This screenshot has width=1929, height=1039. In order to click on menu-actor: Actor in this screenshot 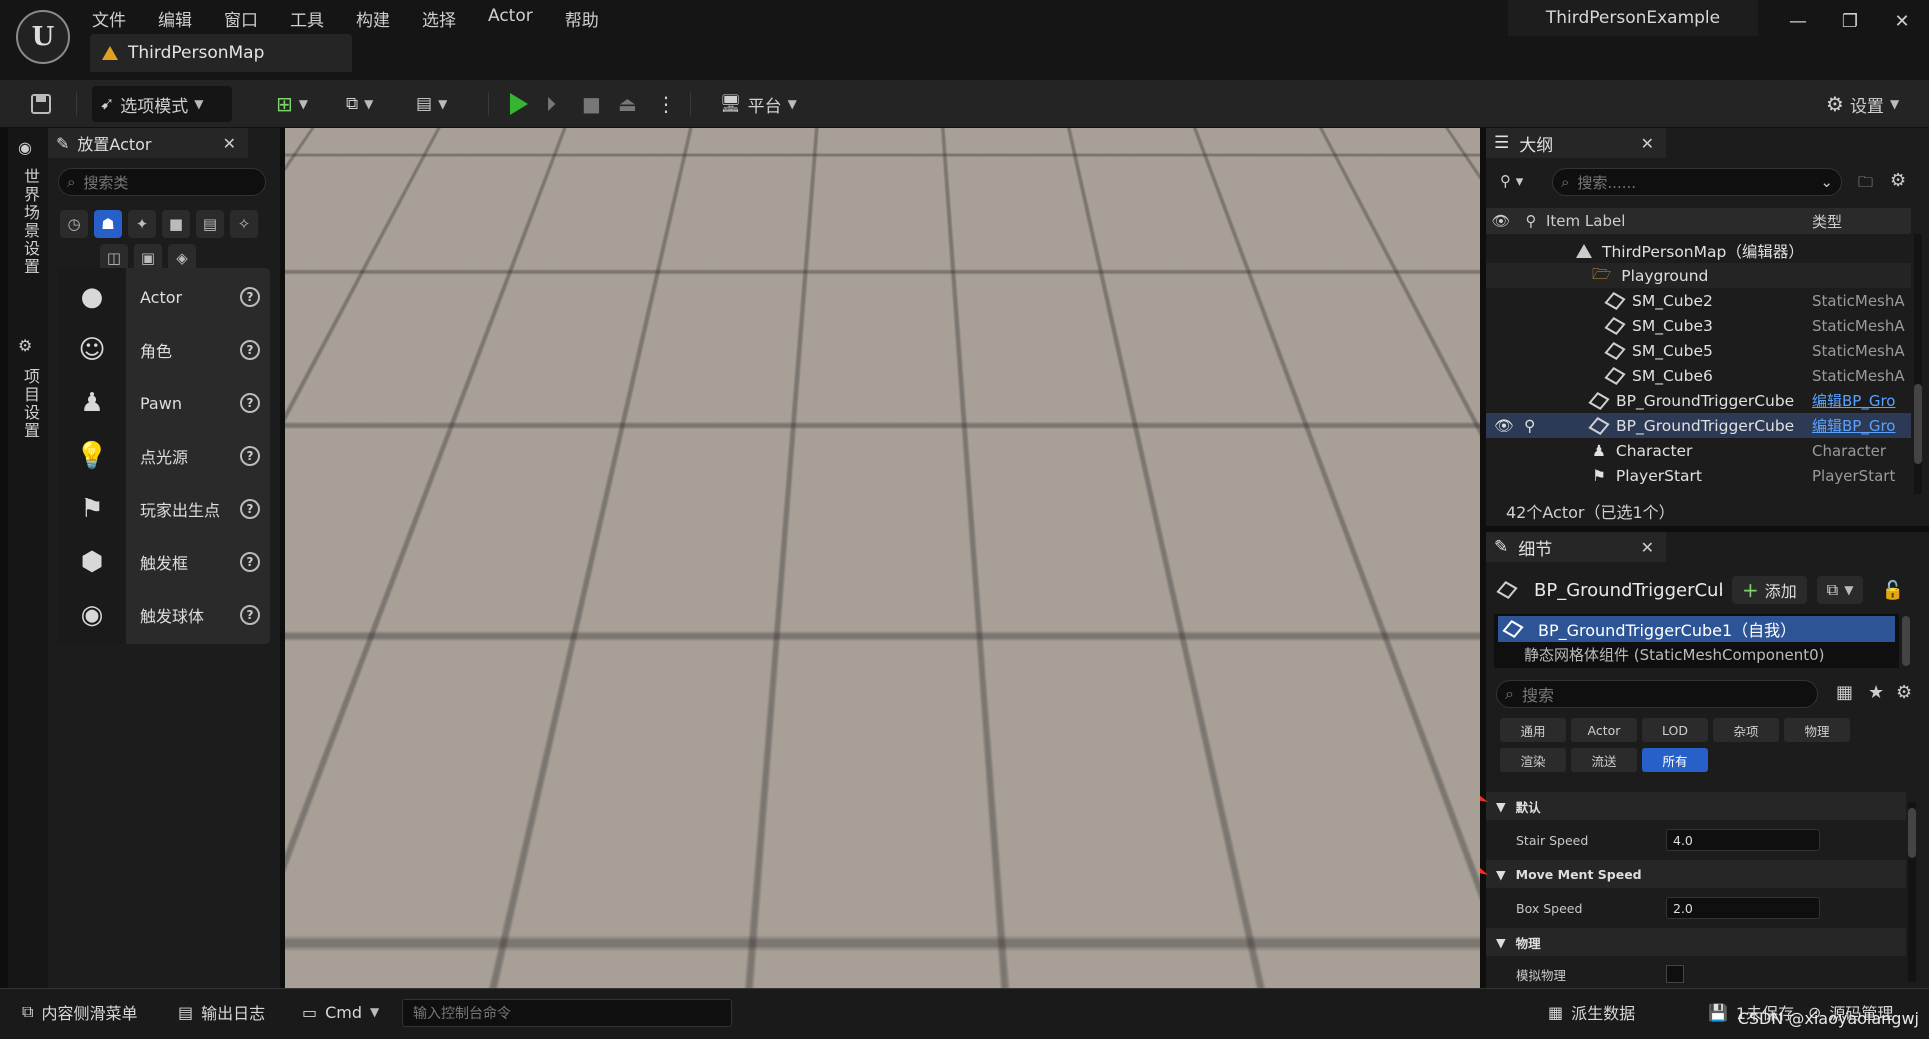, I will do `click(518, 18)`.